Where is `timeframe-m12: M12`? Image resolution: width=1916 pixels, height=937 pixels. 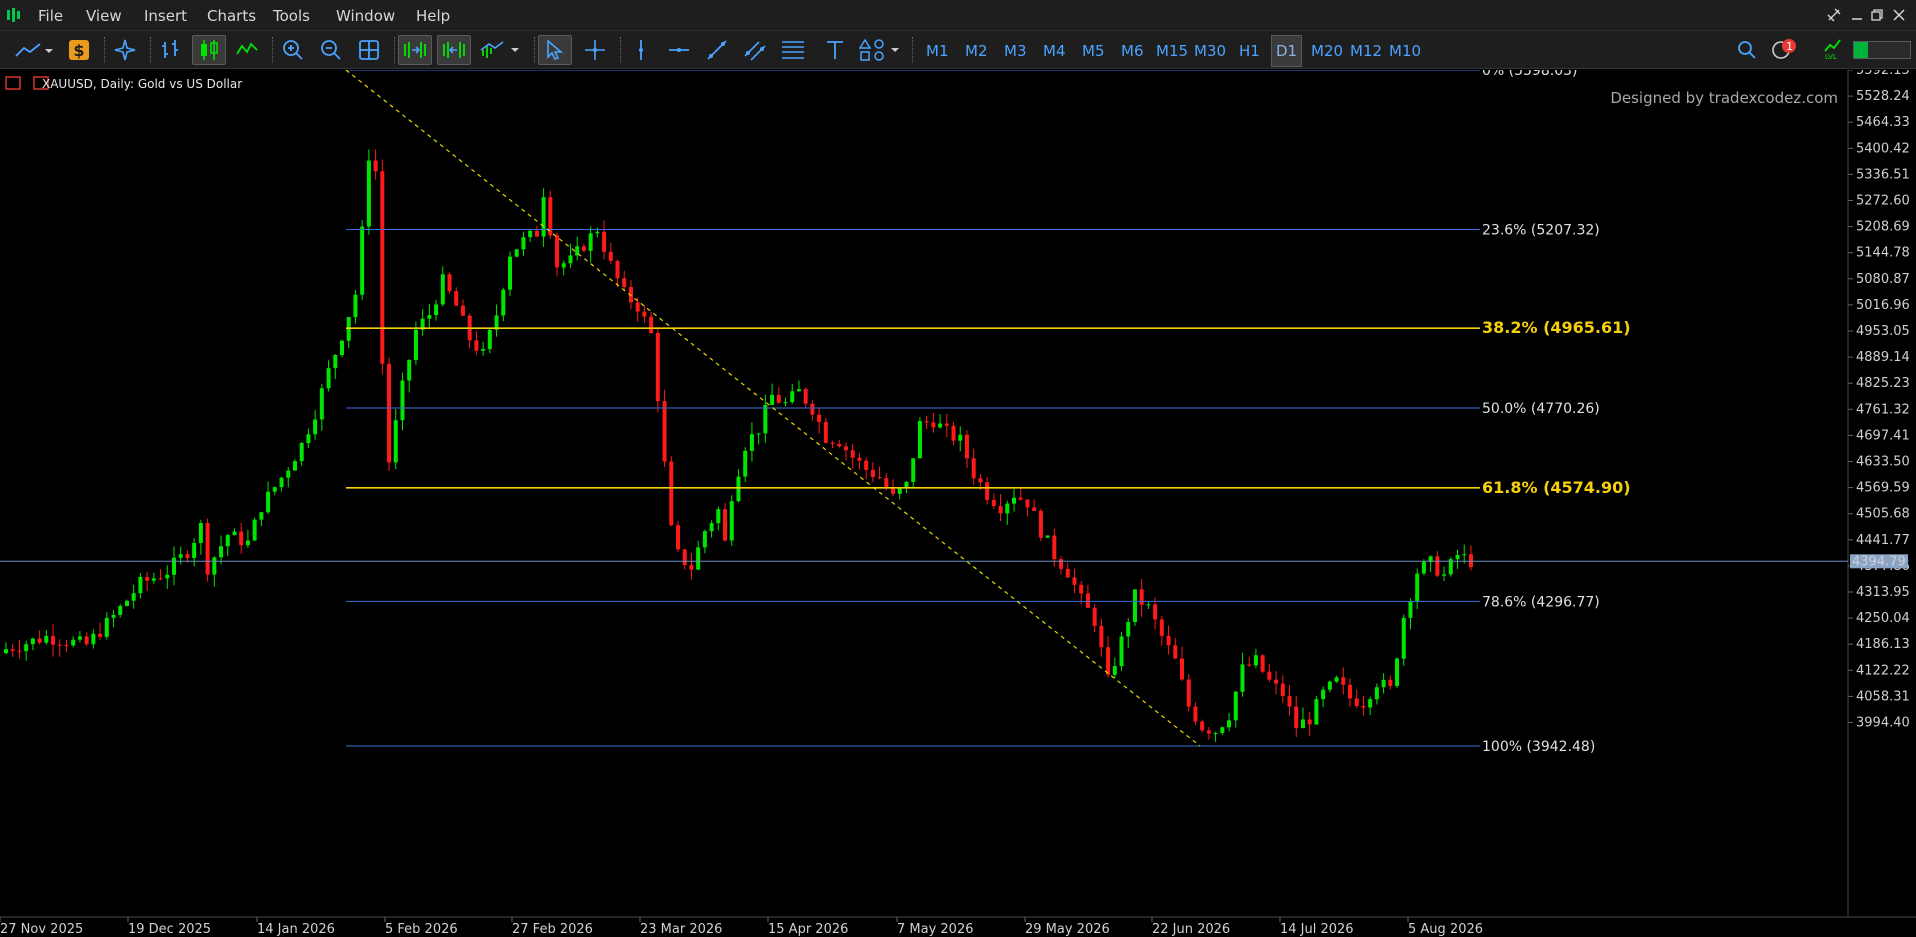 timeframe-m12: M12 is located at coordinates (1366, 51).